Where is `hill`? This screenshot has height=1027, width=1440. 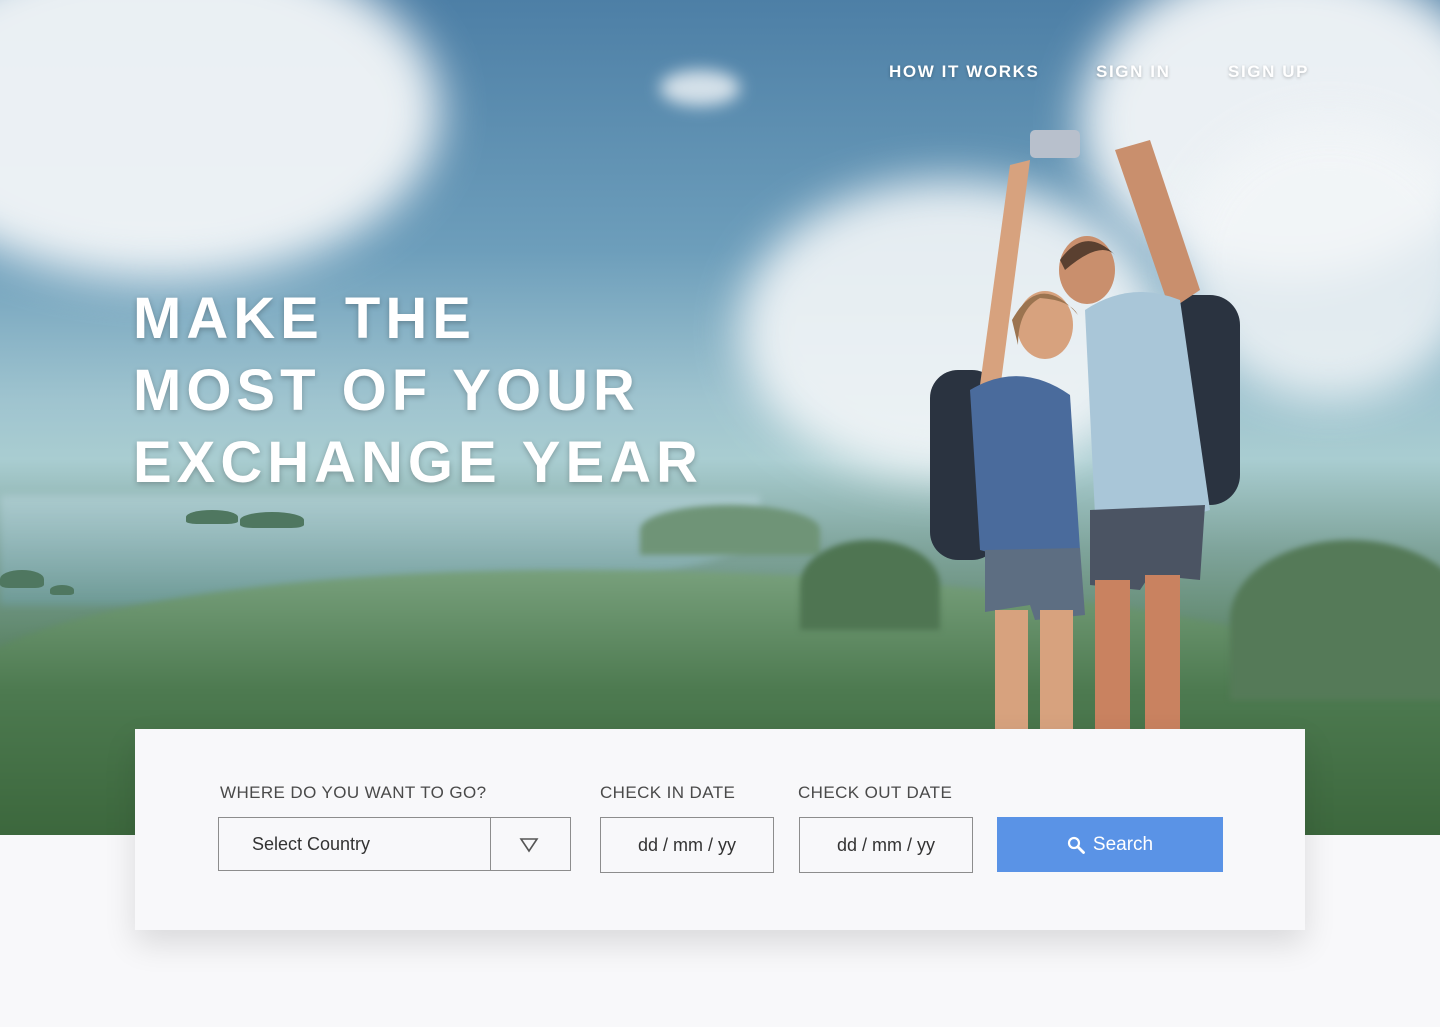
hill is located at coordinates (730, 530).